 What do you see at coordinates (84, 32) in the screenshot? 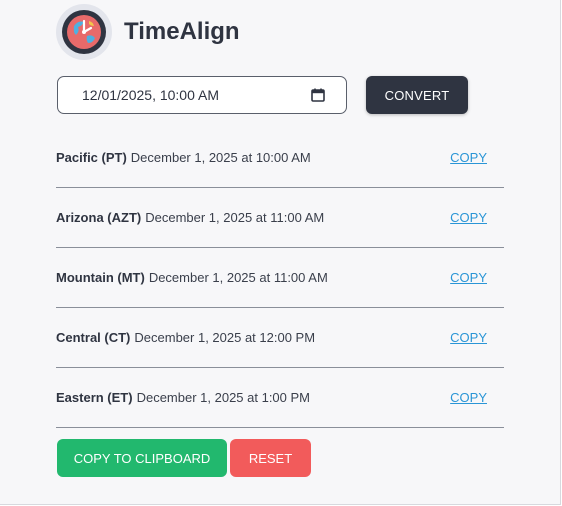
I see `world-clock-icon` at bounding box center [84, 32].